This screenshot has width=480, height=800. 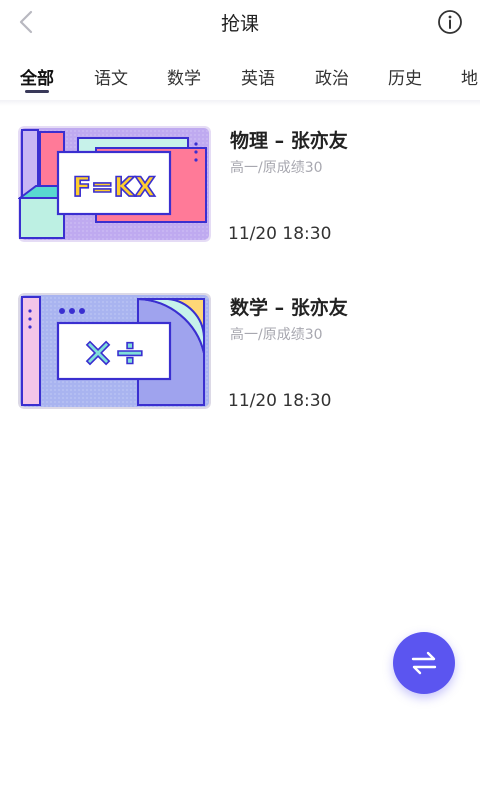 What do you see at coordinates (405, 76) in the screenshot?
I see `tab-history: 历史` at bounding box center [405, 76].